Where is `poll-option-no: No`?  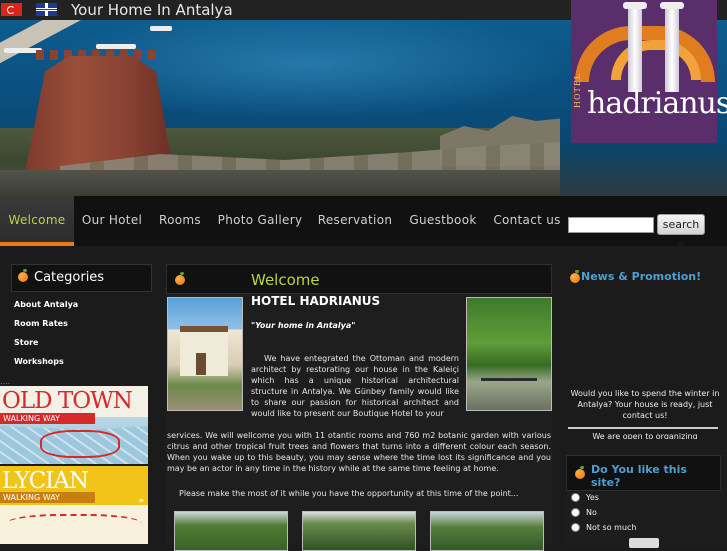
poll-option-no: No is located at coordinates (584, 513).